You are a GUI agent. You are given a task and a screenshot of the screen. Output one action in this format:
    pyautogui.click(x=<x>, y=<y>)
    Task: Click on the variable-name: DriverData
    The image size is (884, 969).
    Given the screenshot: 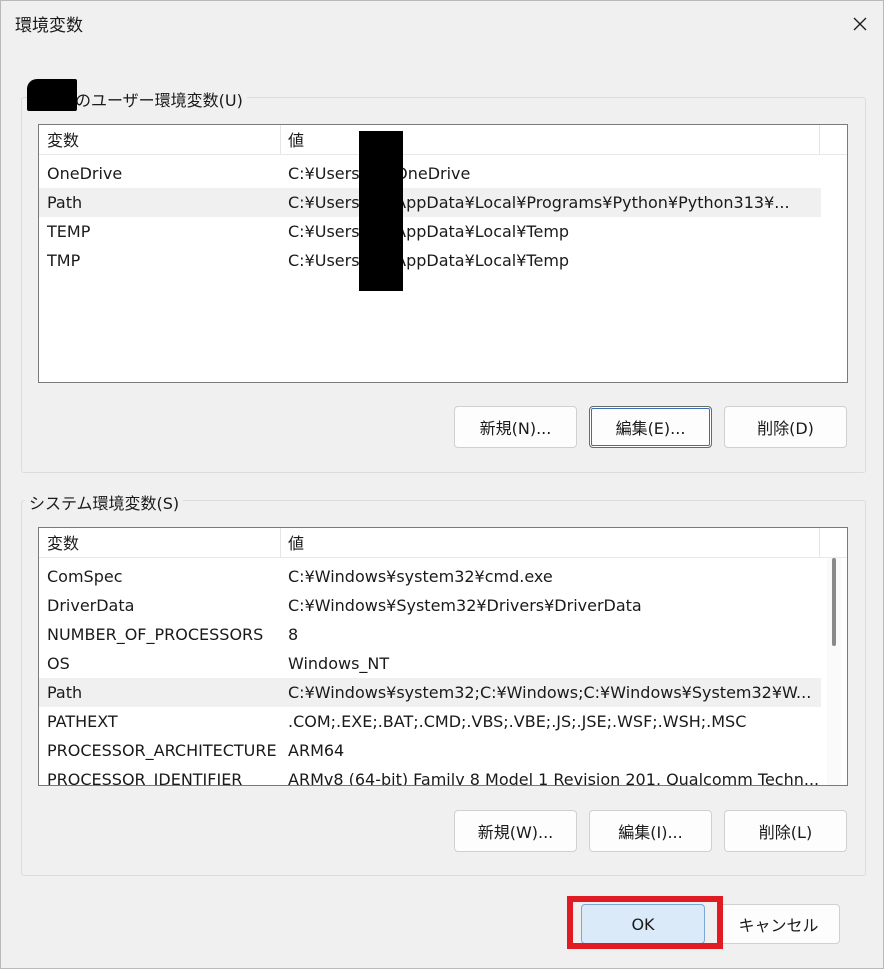 What is the action you would take?
    pyautogui.click(x=91, y=605)
    